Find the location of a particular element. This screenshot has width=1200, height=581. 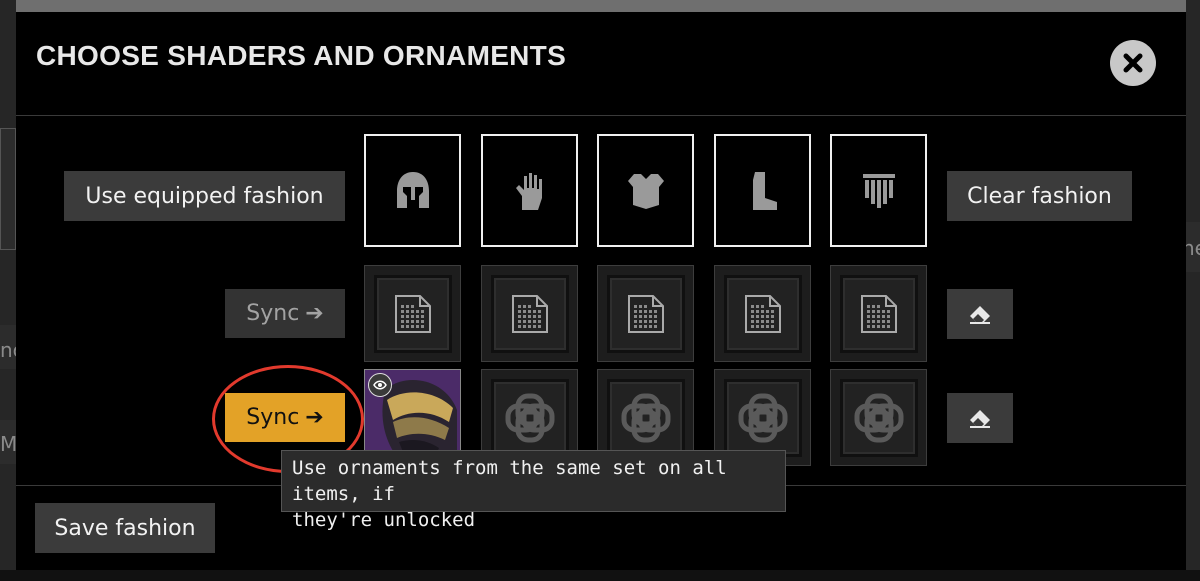

close-button is located at coordinates (1133, 63).